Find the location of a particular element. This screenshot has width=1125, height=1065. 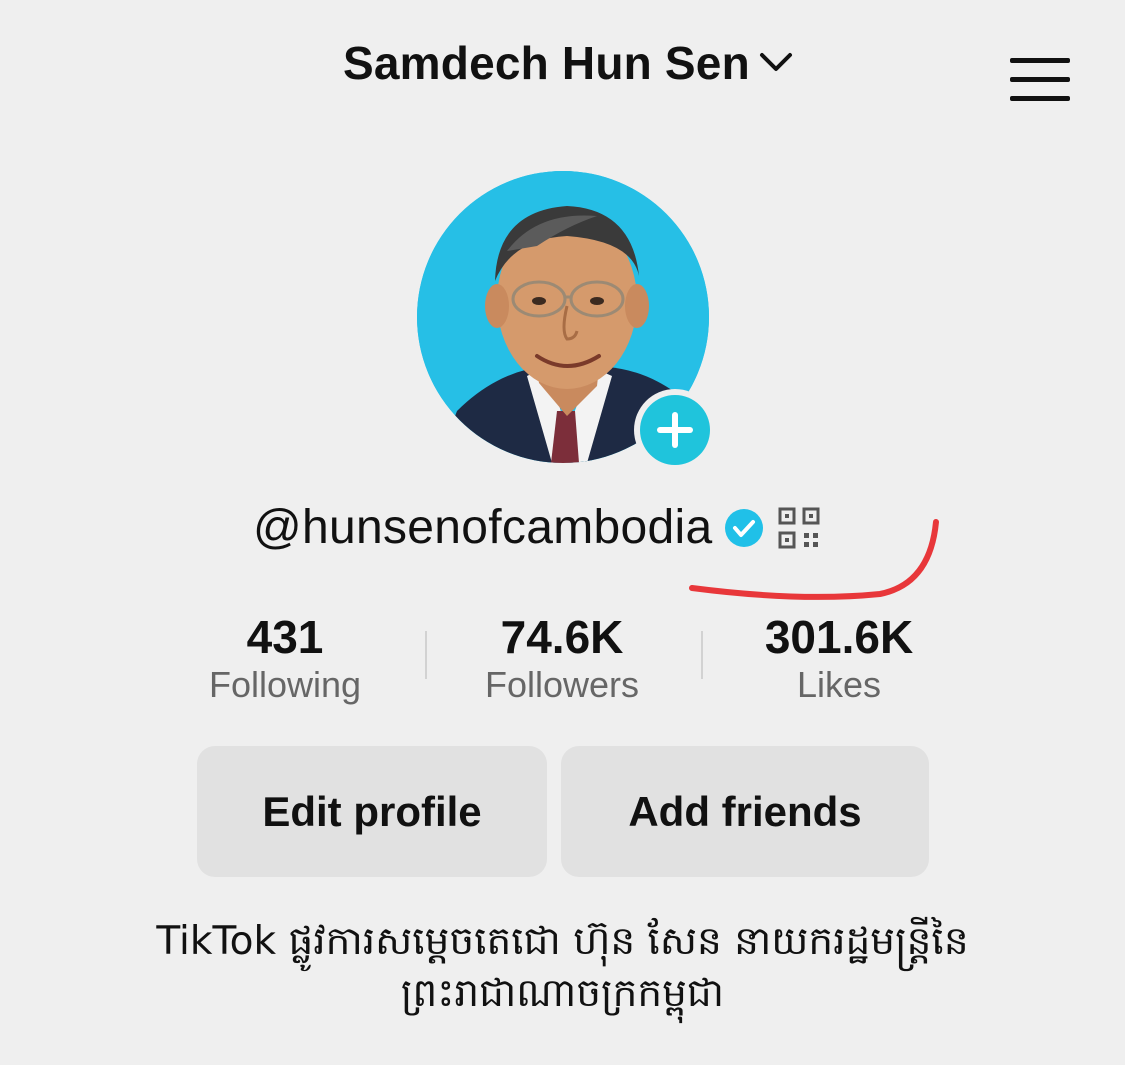

stat-divider is located at coordinates (702, 655).